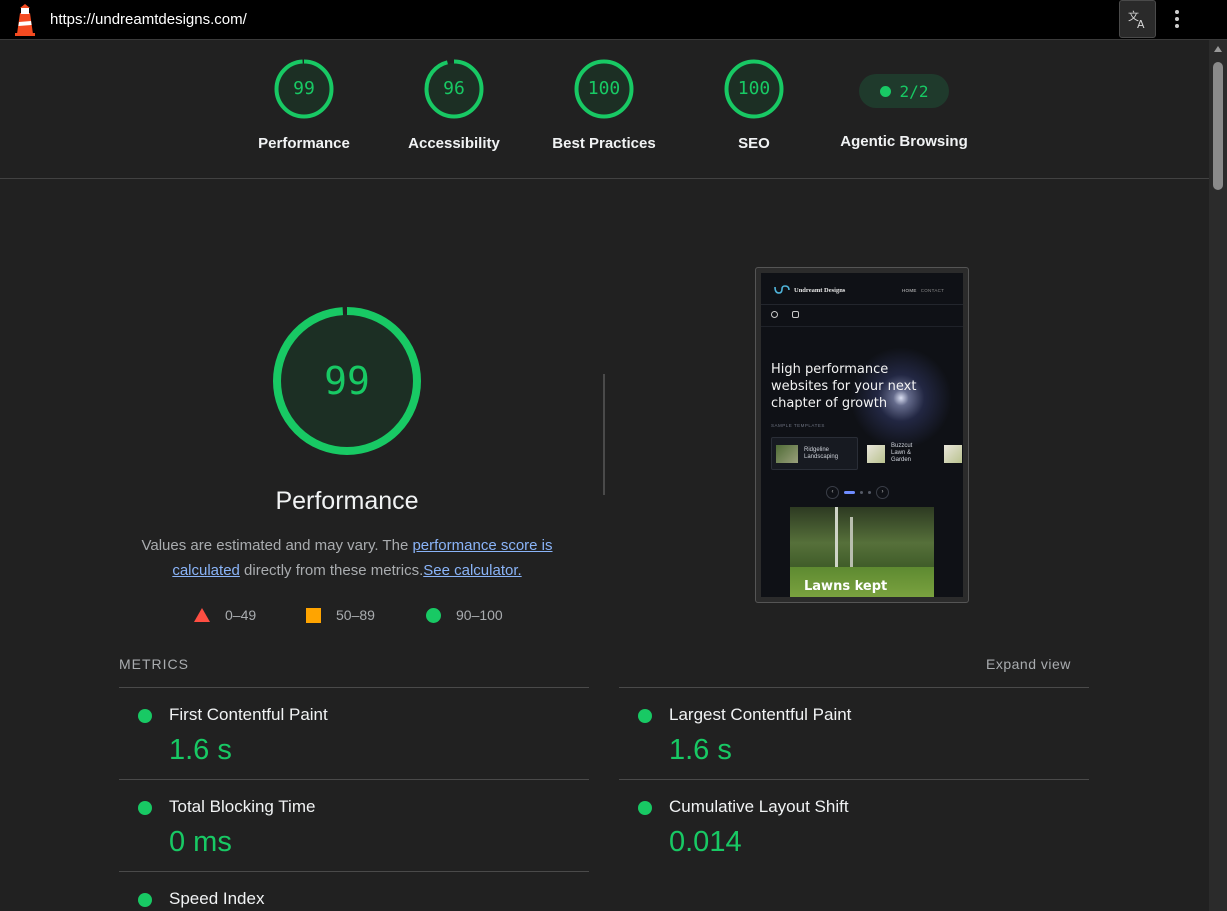  I want to click on vertical-divider, so click(604, 434).